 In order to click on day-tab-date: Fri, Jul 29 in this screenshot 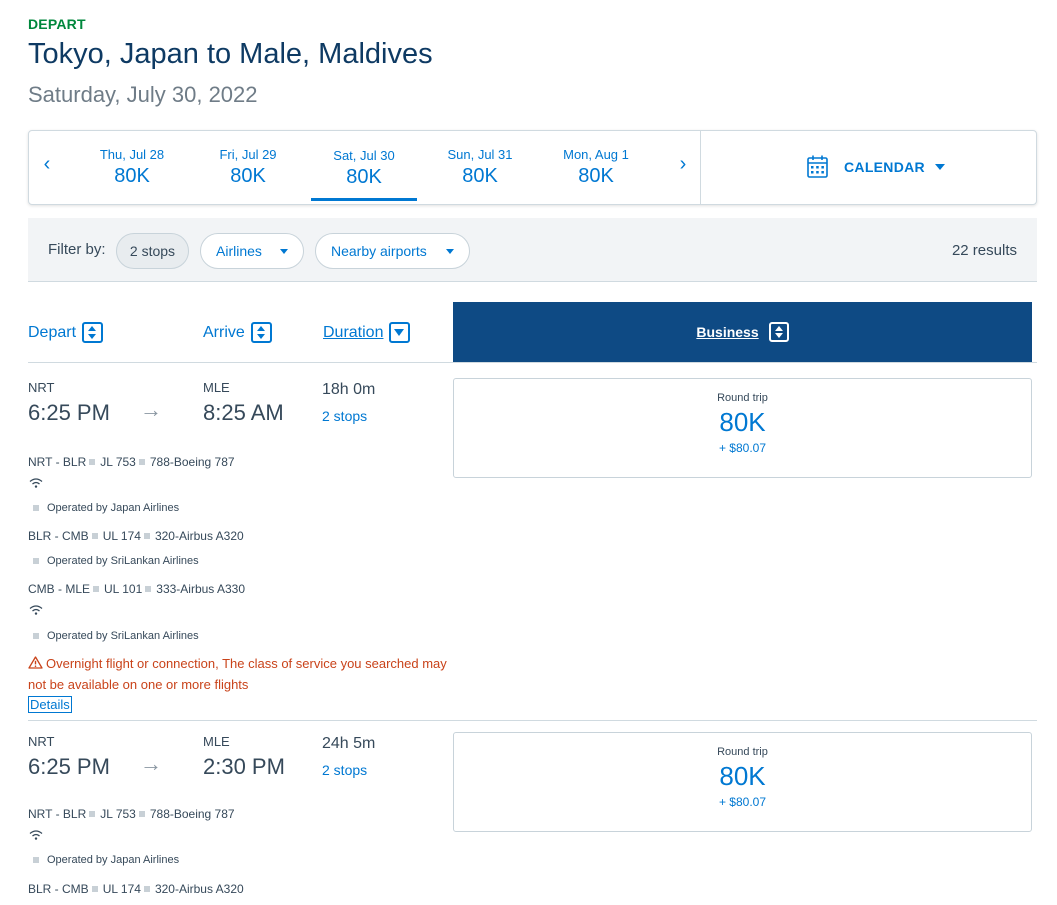, I will do `click(248, 154)`.